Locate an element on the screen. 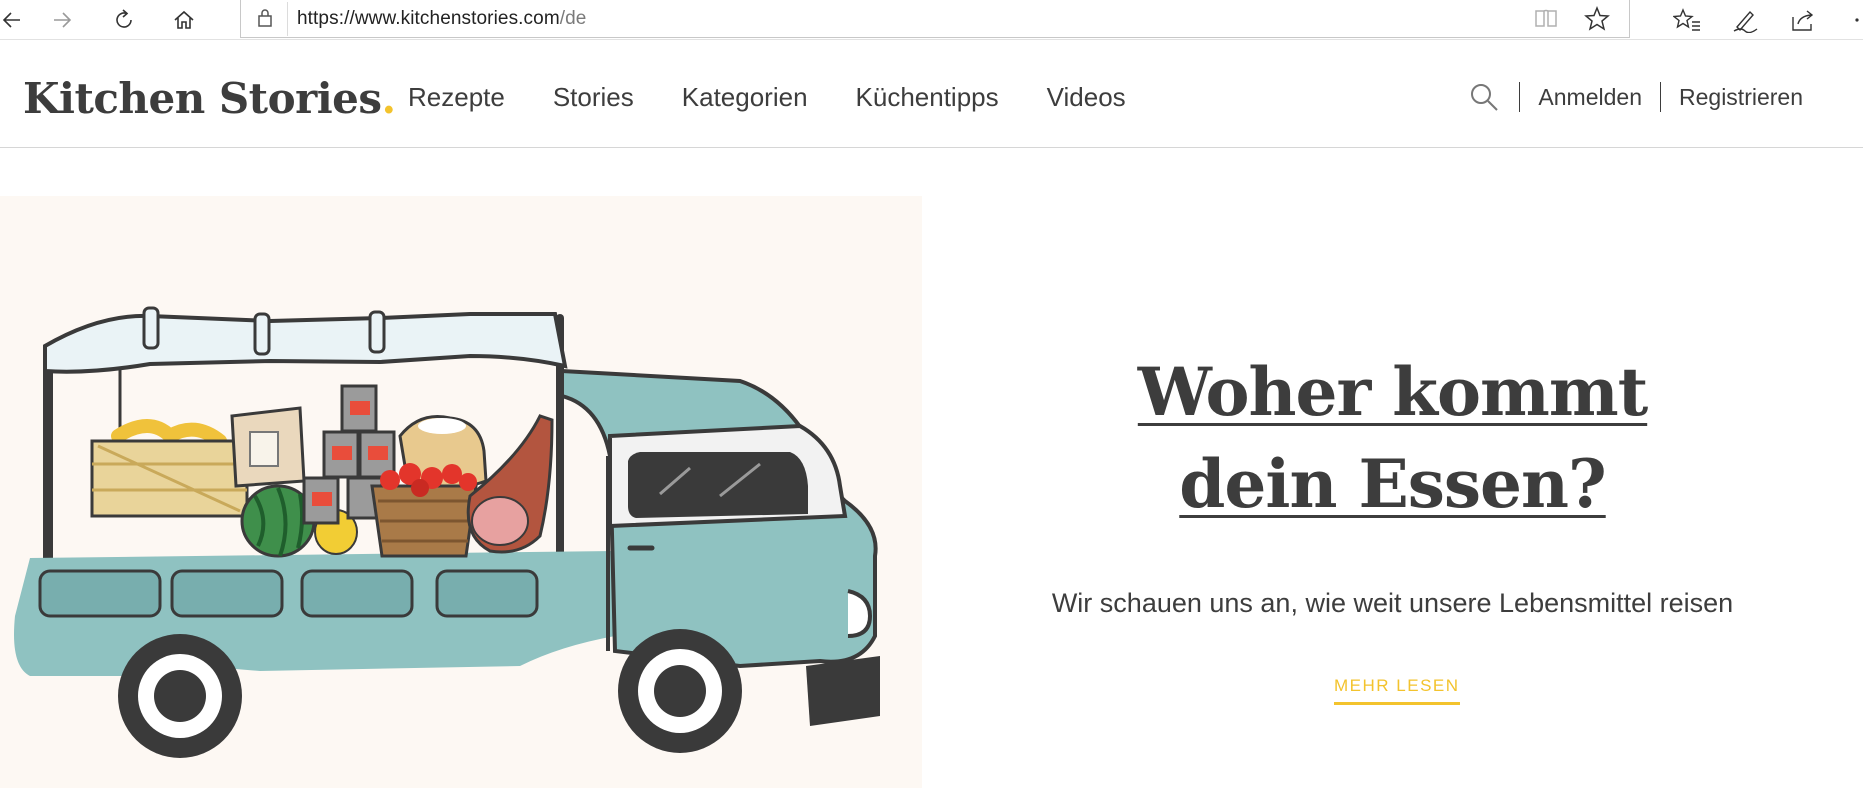 The height and width of the screenshot is (788, 1863). hero-title: Woher kommt dein Essen? is located at coordinates (1392, 438).